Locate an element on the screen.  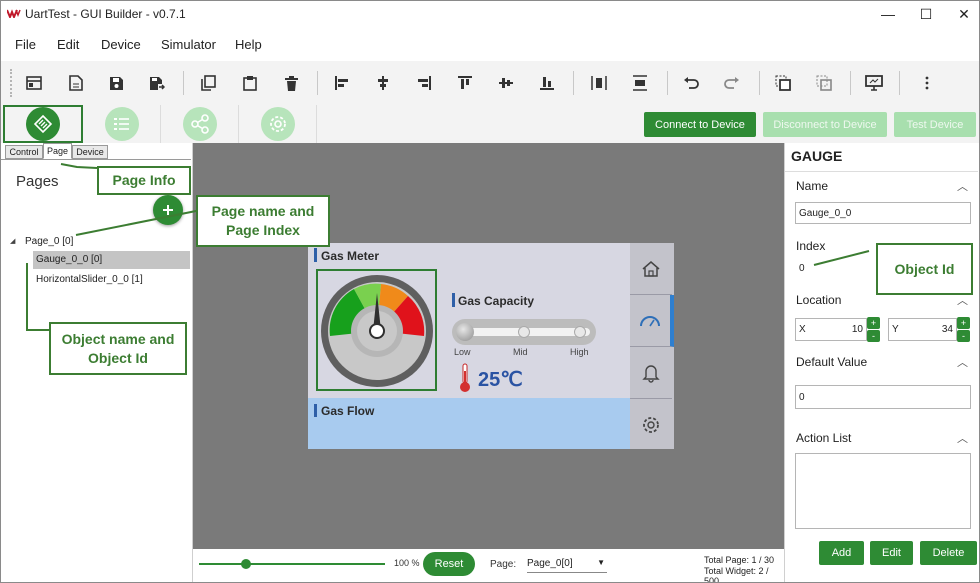
callout-object-id: Object Id is located at coordinates (924, 269).